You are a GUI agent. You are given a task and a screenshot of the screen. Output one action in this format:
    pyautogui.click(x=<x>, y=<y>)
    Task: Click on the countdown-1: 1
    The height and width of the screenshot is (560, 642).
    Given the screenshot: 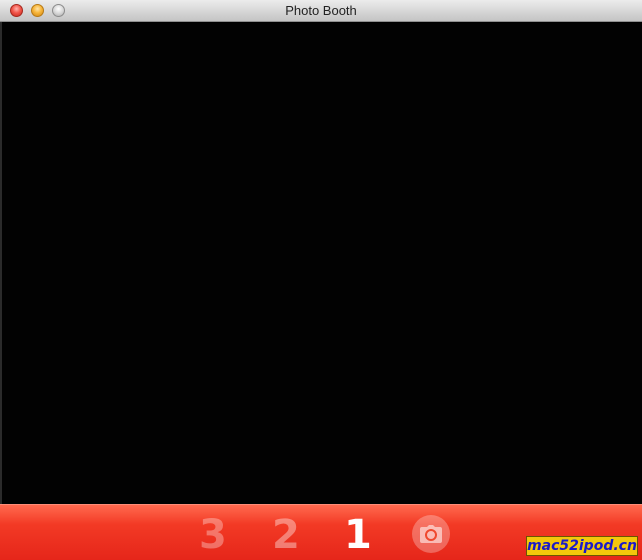 What is the action you would take?
    pyautogui.click(x=358, y=535)
    